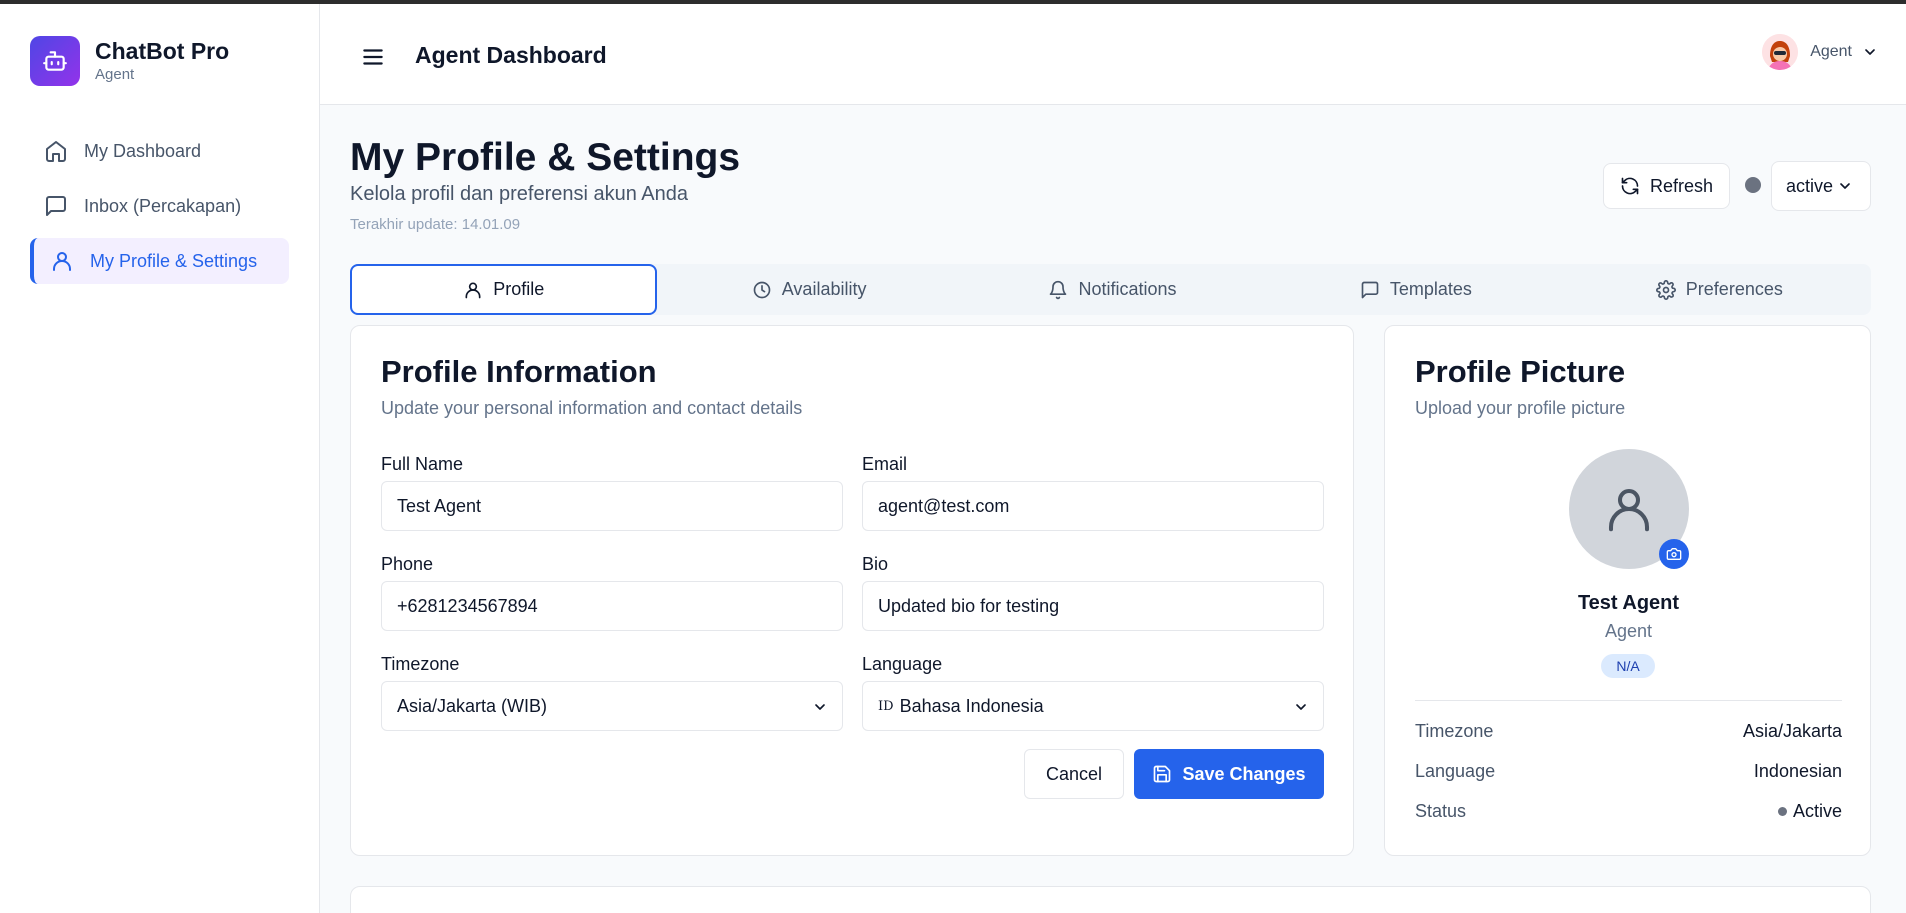 This screenshot has width=1906, height=913. I want to click on field-label: Full Name, so click(422, 464).